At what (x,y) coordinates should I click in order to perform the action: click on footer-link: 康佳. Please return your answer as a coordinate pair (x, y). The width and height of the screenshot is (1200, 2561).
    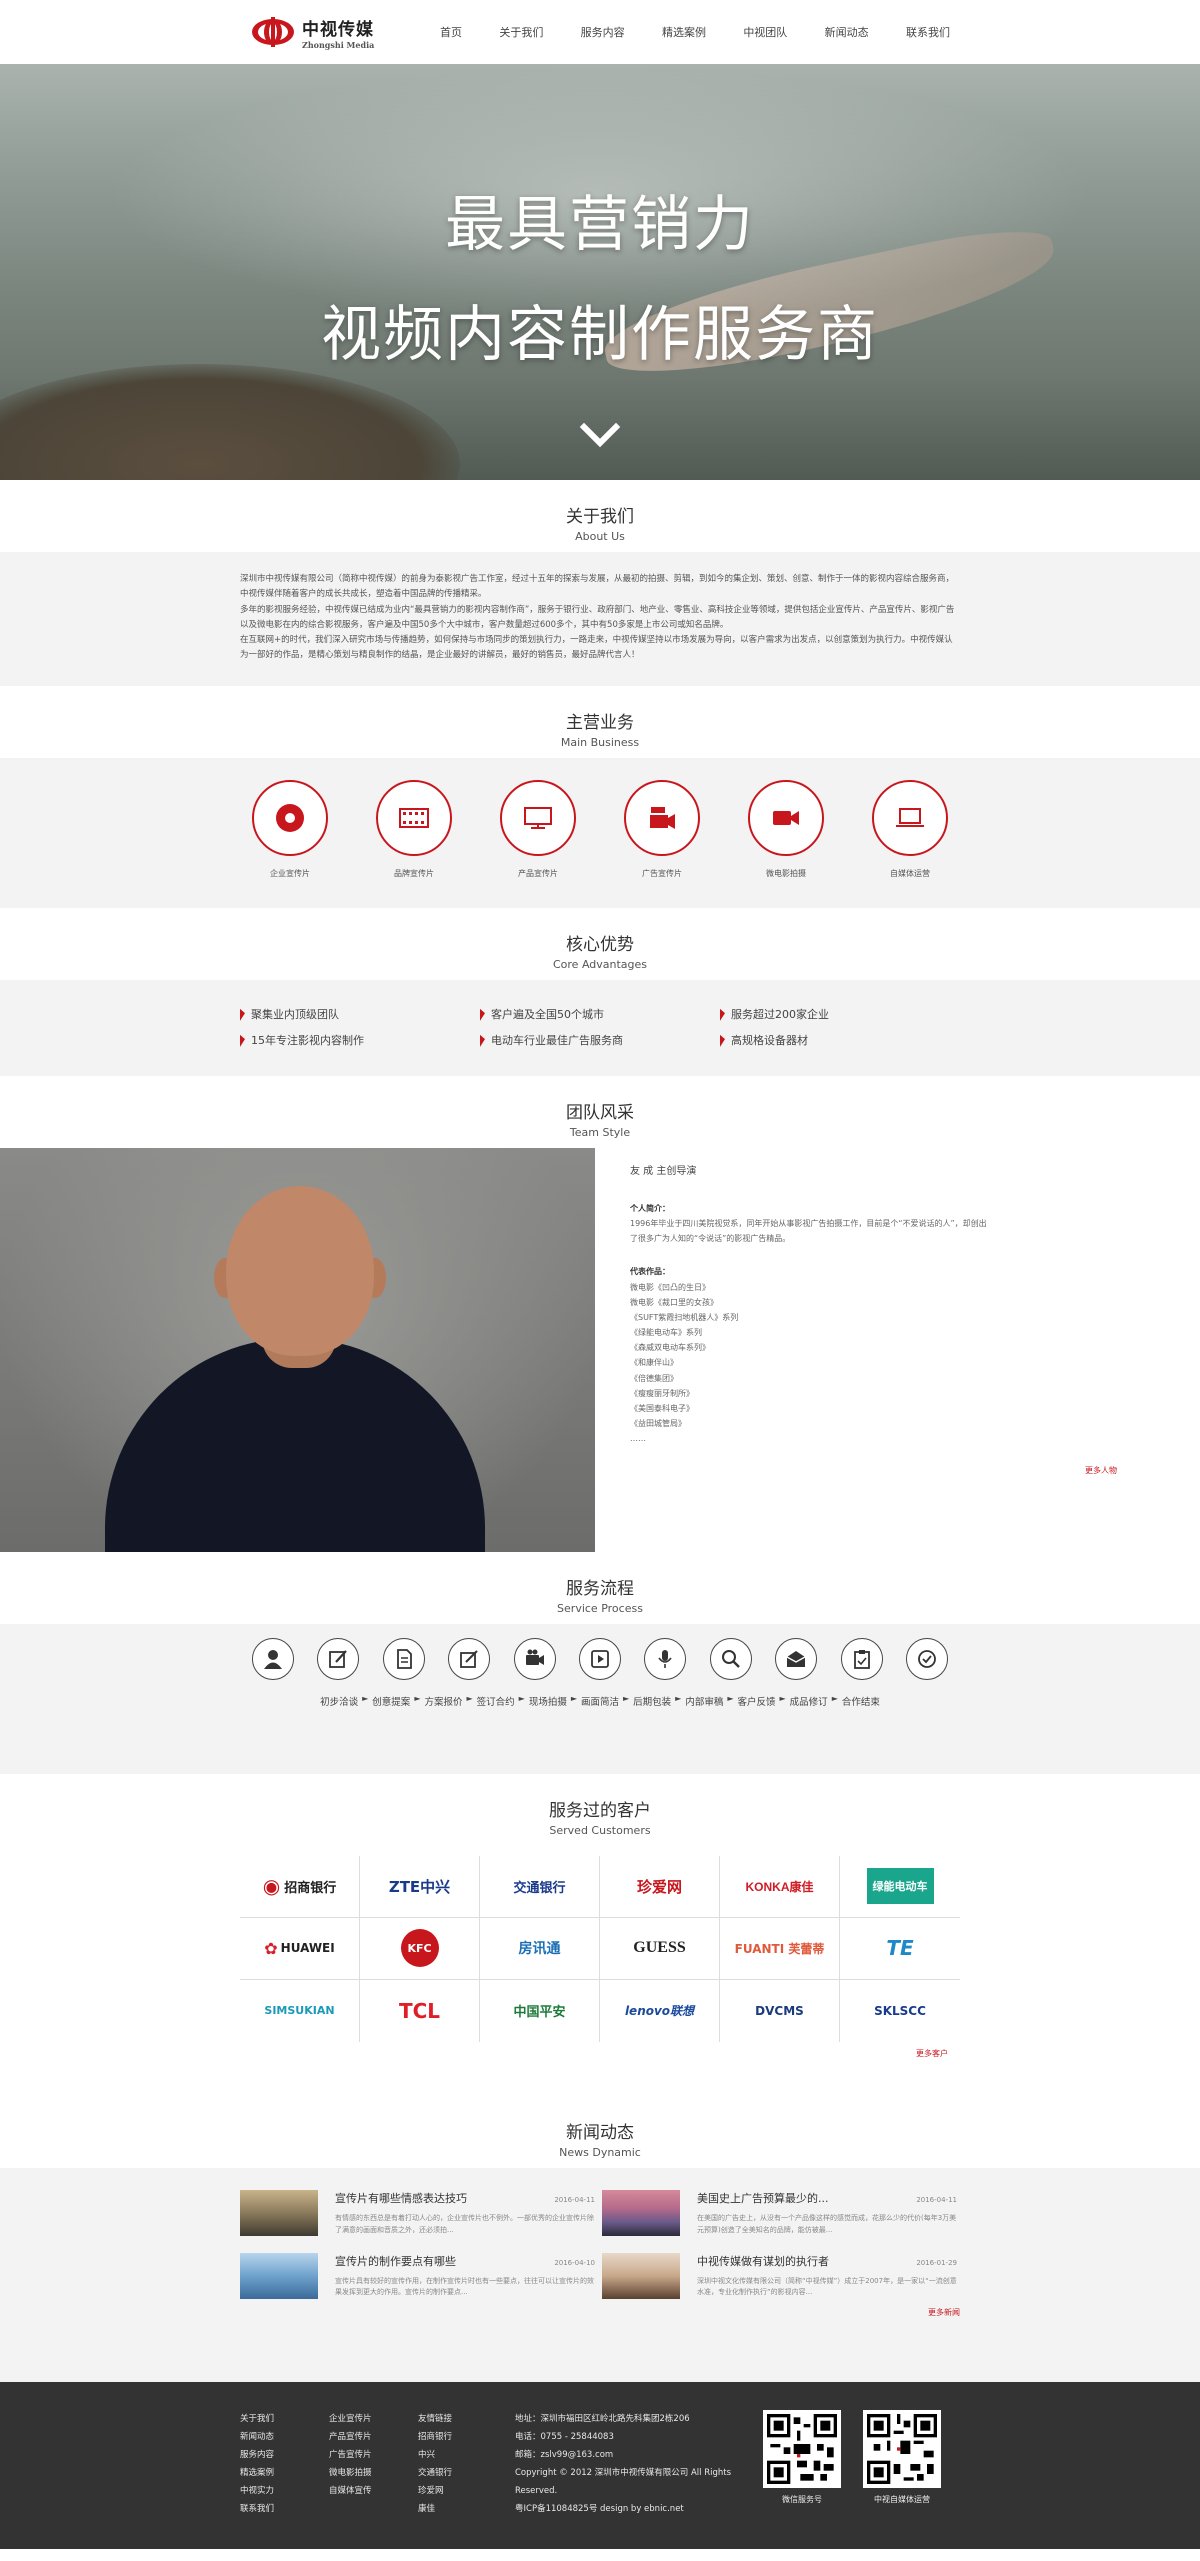
    Looking at the image, I should click on (462, 2509).